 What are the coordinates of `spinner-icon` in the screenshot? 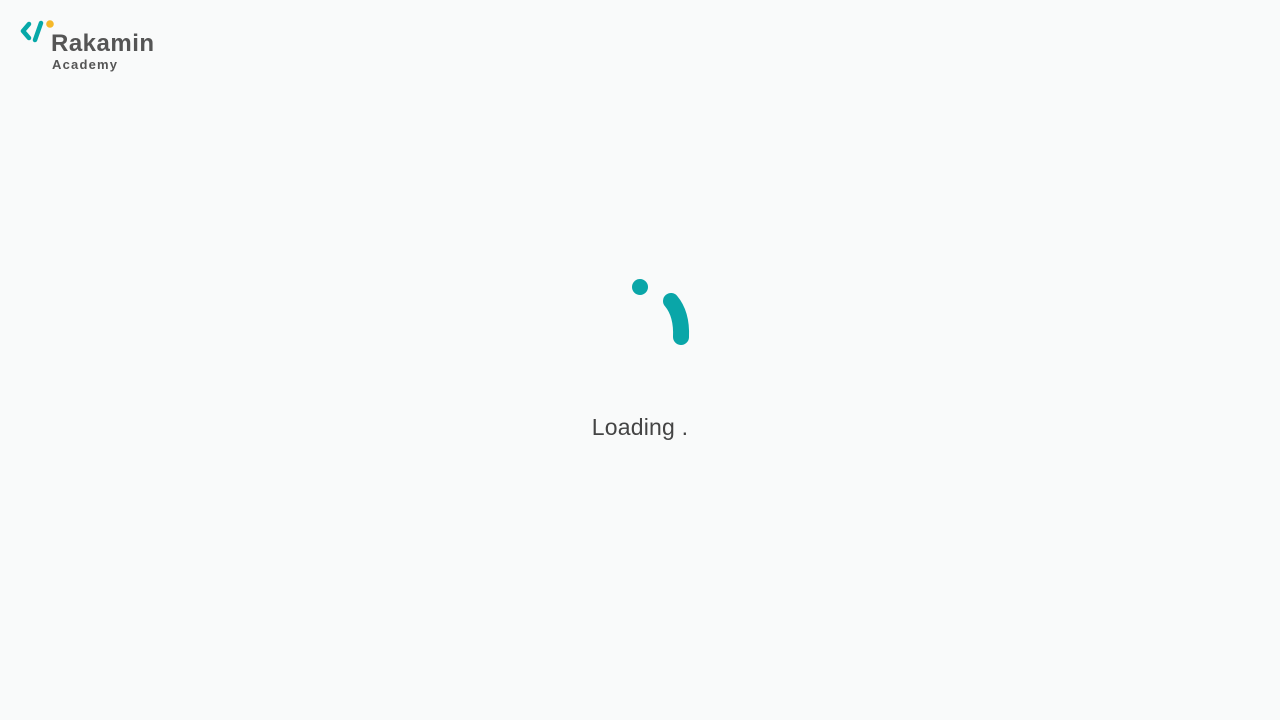 It's located at (661, 312).